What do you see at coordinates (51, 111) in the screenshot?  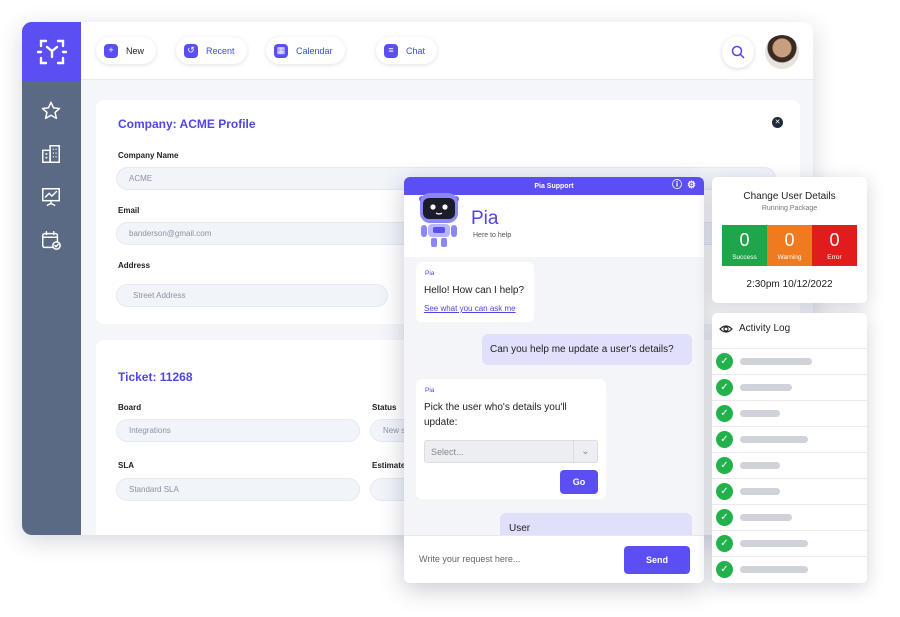 I see `star-icon` at bounding box center [51, 111].